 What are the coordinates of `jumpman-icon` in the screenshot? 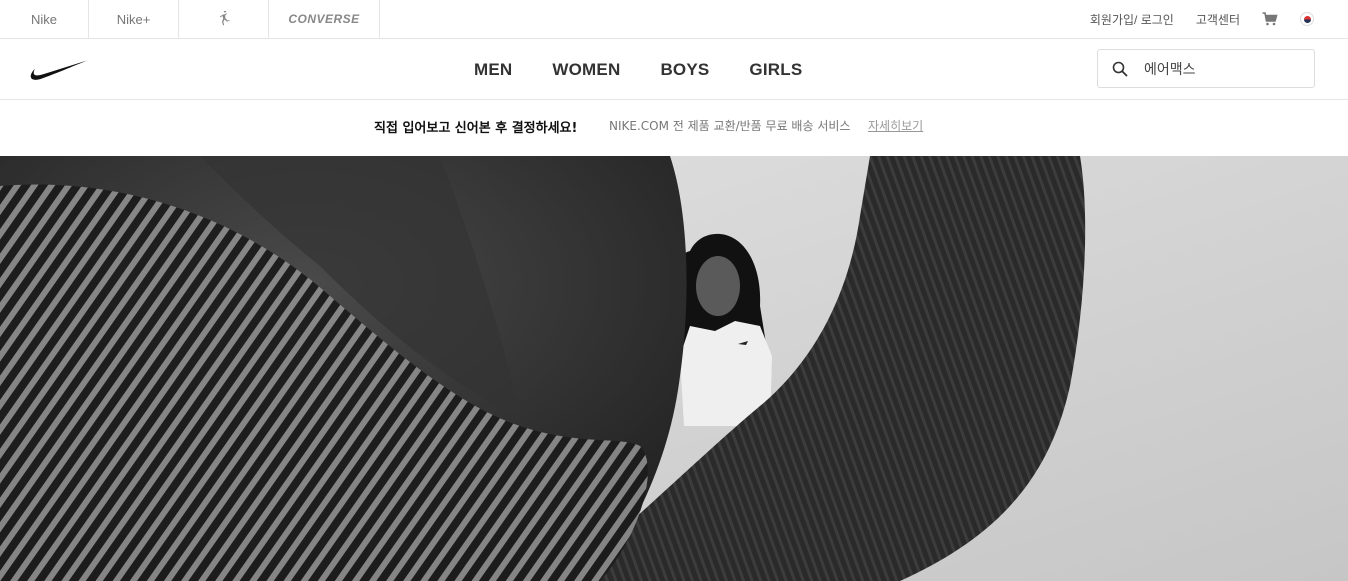 It's located at (224, 18).